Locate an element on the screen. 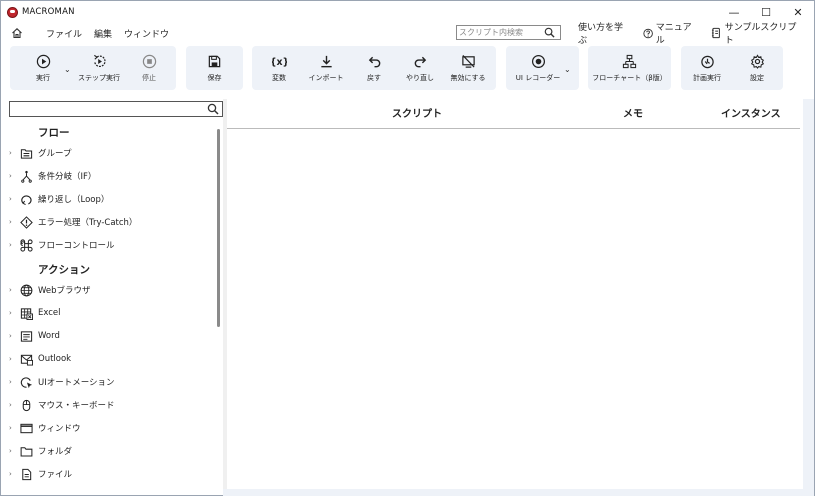 This screenshot has width=815, height=496. script-search-input is located at coordinates (500, 32).